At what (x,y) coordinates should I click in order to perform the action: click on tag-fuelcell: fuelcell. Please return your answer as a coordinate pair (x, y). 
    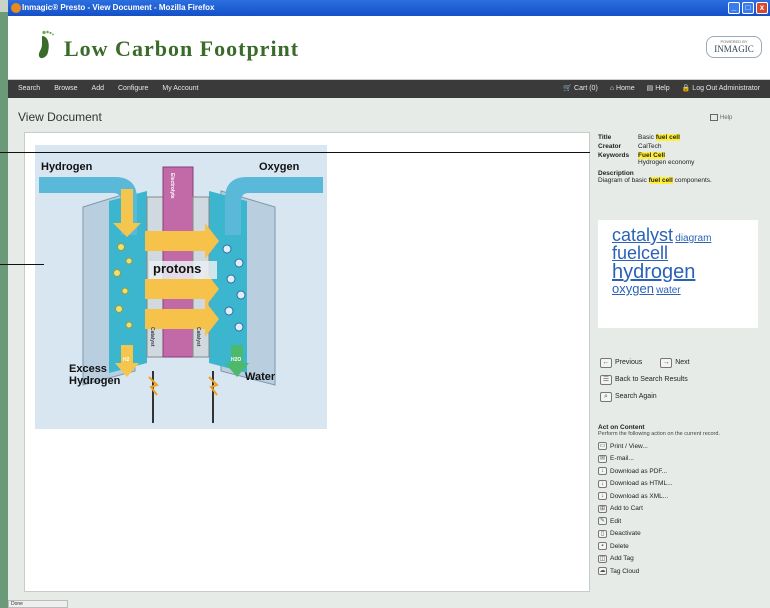
    Looking at the image, I should click on (640, 253).